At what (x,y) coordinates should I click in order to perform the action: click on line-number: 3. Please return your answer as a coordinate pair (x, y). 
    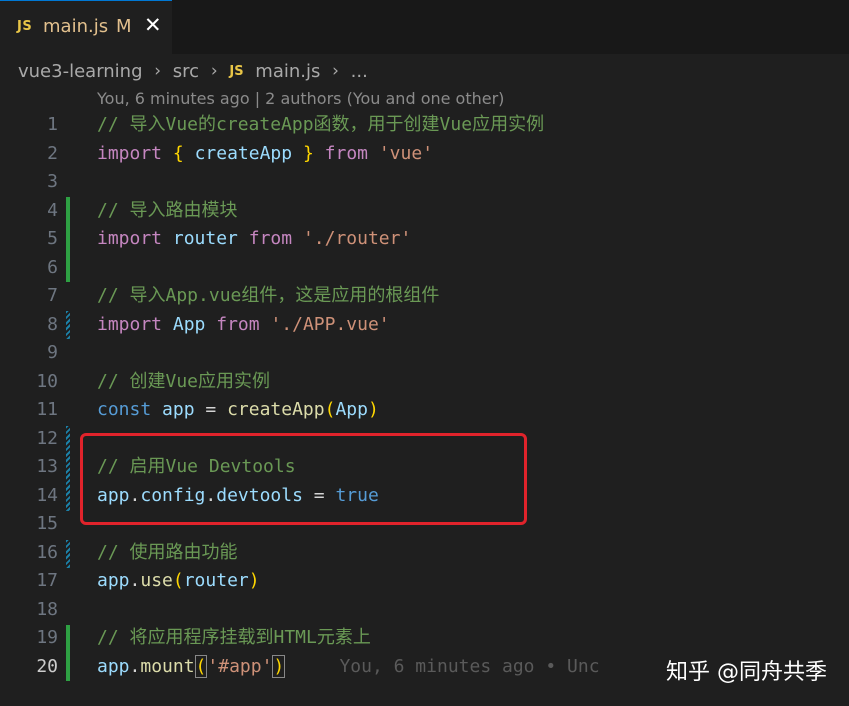
    Looking at the image, I should click on (52, 181).